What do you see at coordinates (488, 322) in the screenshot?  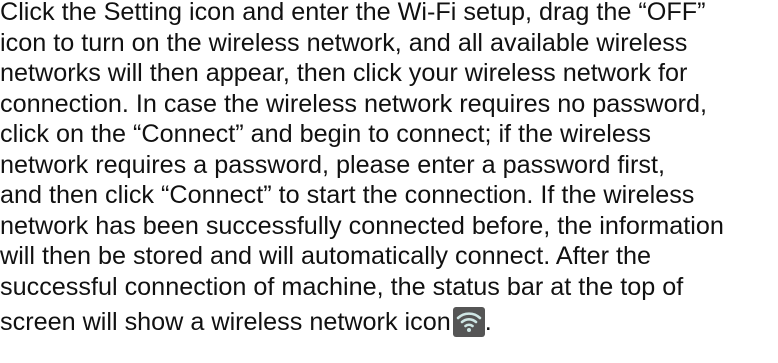 I see `last-line-end: .` at bounding box center [488, 322].